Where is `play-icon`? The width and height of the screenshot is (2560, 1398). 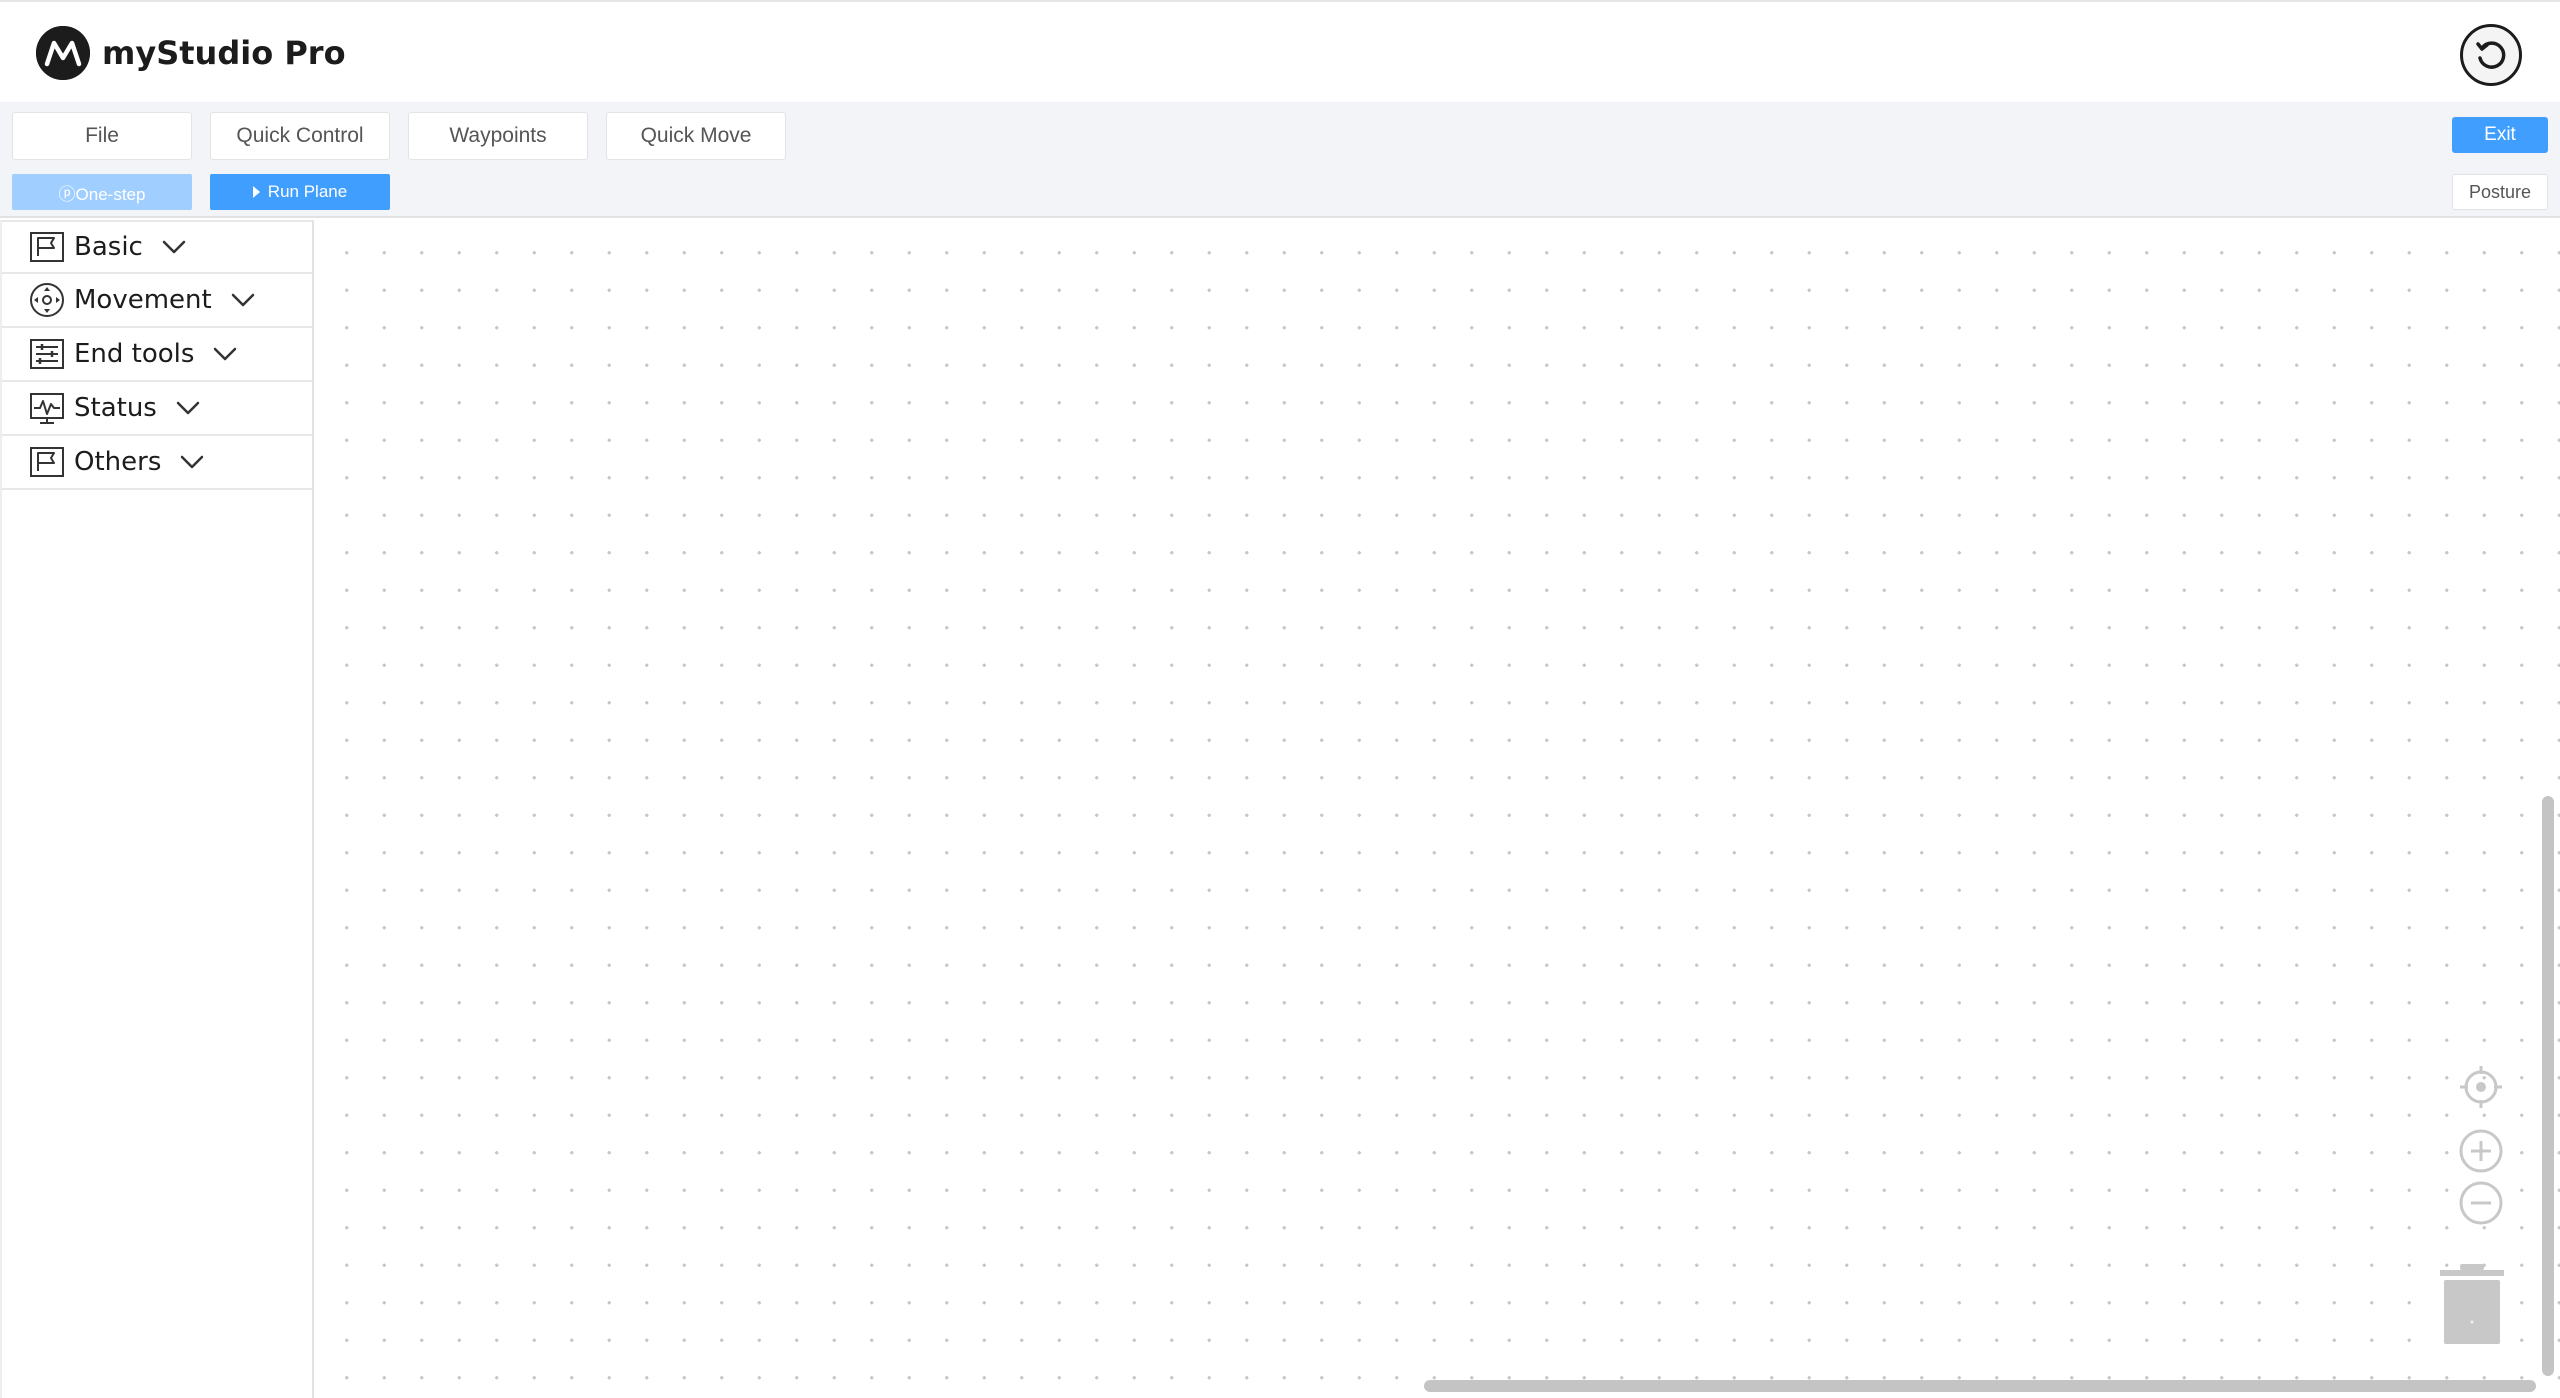
play-icon is located at coordinates (256, 192).